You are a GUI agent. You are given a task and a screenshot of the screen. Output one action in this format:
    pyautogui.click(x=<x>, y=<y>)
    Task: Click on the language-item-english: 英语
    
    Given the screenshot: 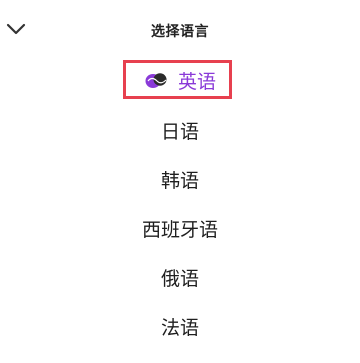 What is the action you would take?
    pyautogui.click(x=180, y=80)
    